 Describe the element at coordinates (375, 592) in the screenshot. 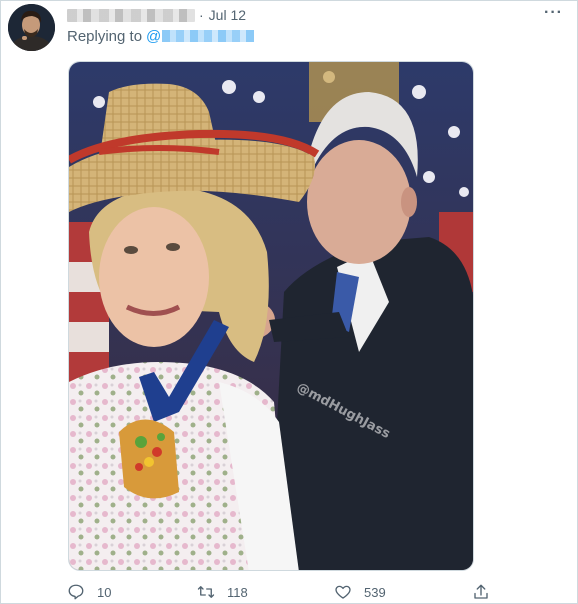

I see `like-count: 539` at that location.